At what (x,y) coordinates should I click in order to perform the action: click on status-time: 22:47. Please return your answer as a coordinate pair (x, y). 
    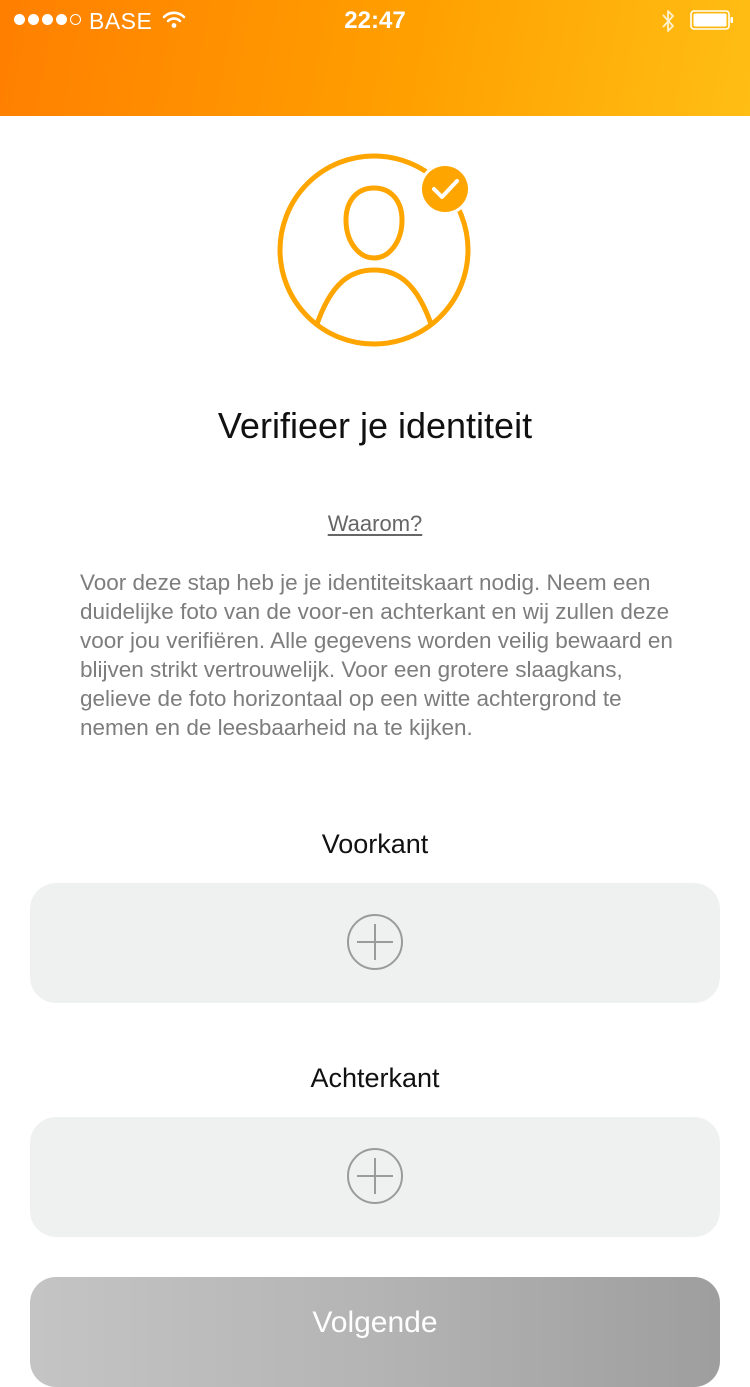
    Looking at the image, I should click on (375, 20).